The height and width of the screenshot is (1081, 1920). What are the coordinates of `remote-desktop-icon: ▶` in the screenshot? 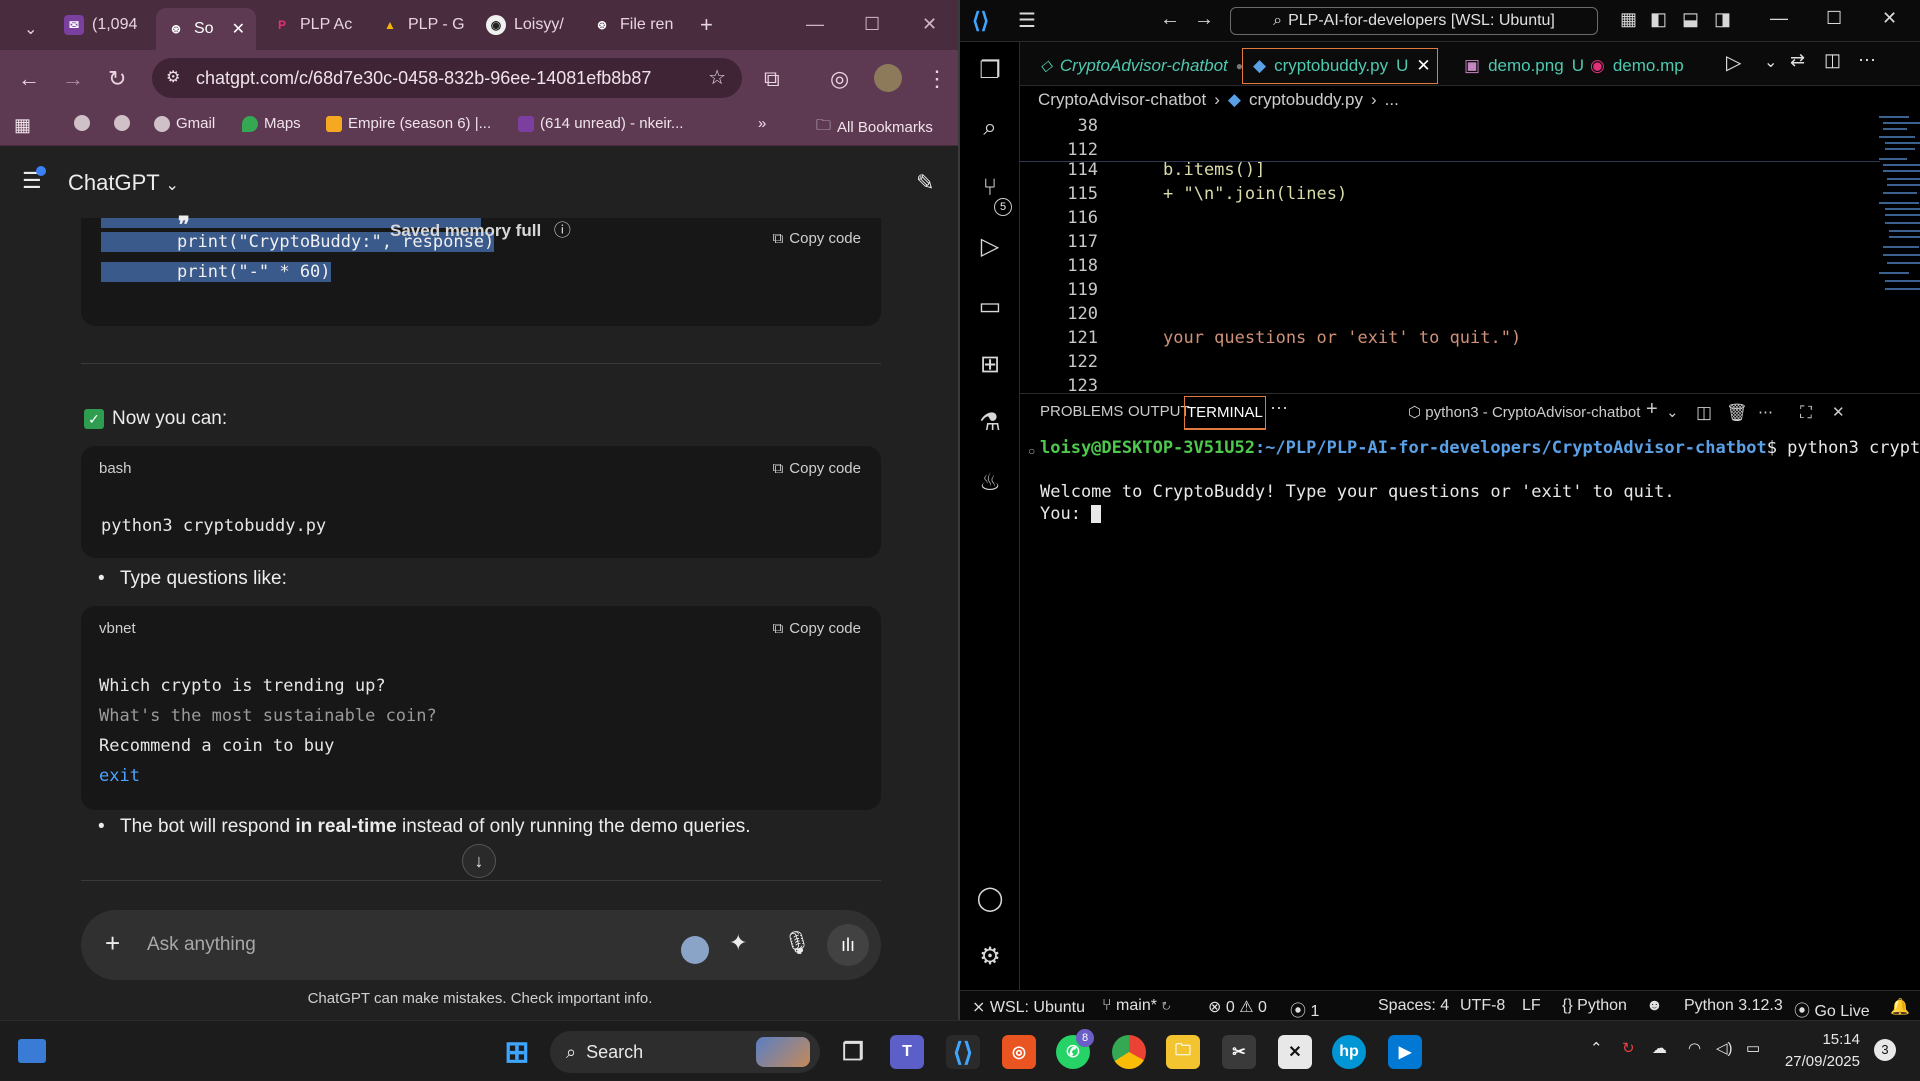 It's located at (1405, 1052).